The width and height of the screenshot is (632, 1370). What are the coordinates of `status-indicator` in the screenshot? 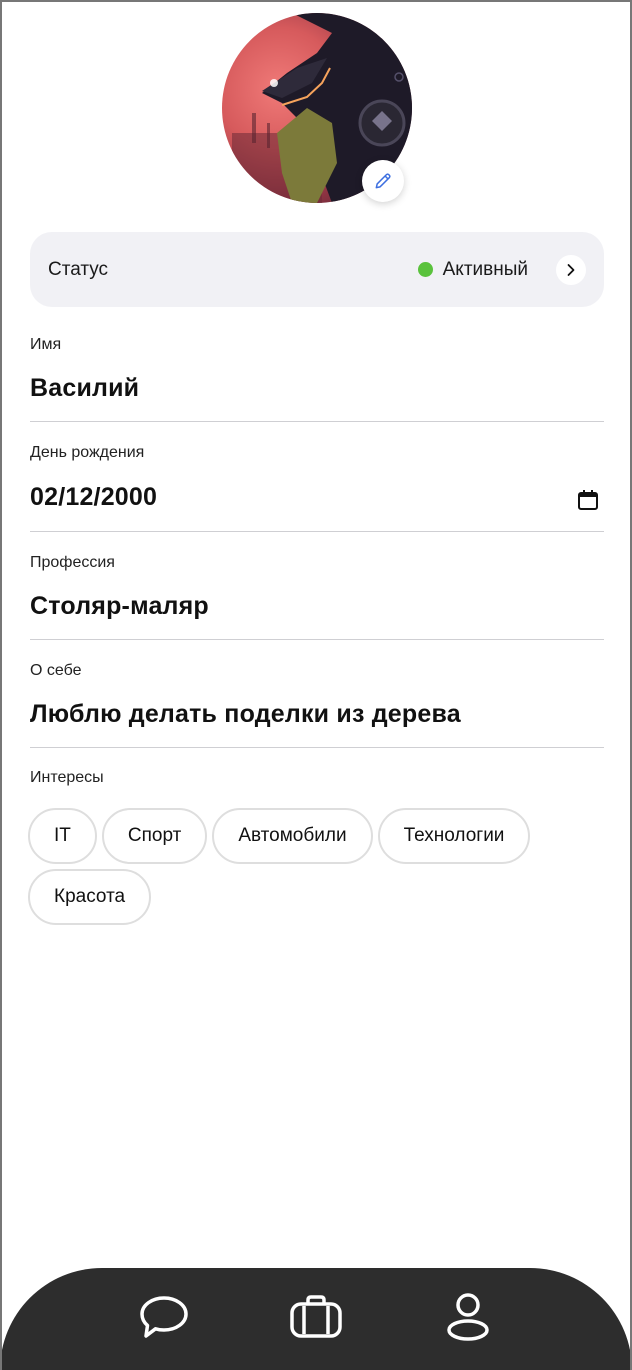 It's located at (425, 269).